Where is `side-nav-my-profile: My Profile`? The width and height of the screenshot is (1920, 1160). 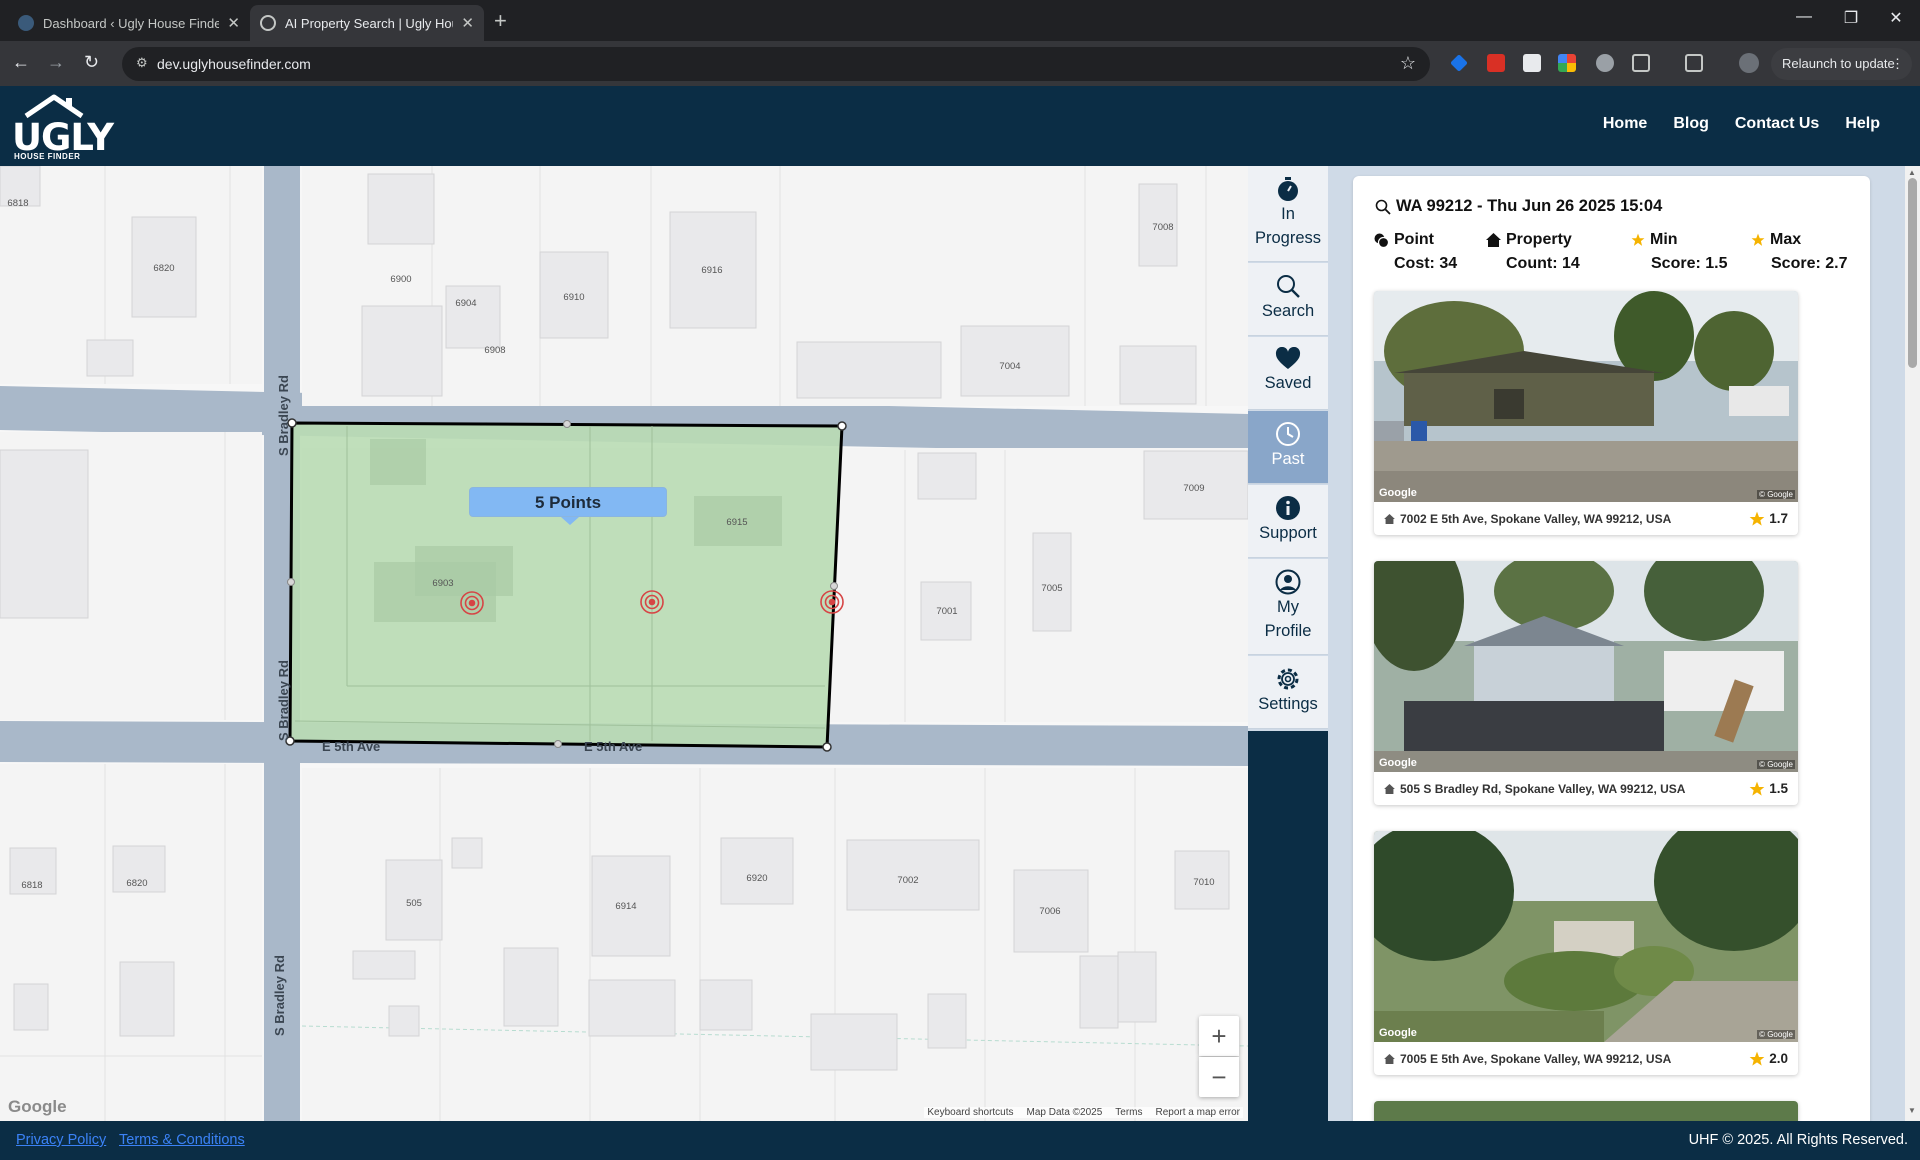
side-nav-my-profile: My Profile is located at coordinates (1288, 607).